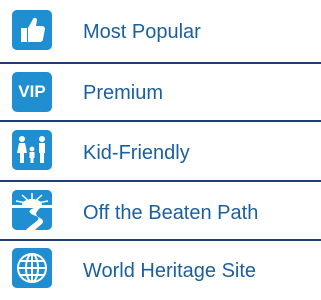  What do you see at coordinates (171, 213) in the screenshot?
I see `legend-label: Off the Beaten Path` at bounding box center [171, 213].